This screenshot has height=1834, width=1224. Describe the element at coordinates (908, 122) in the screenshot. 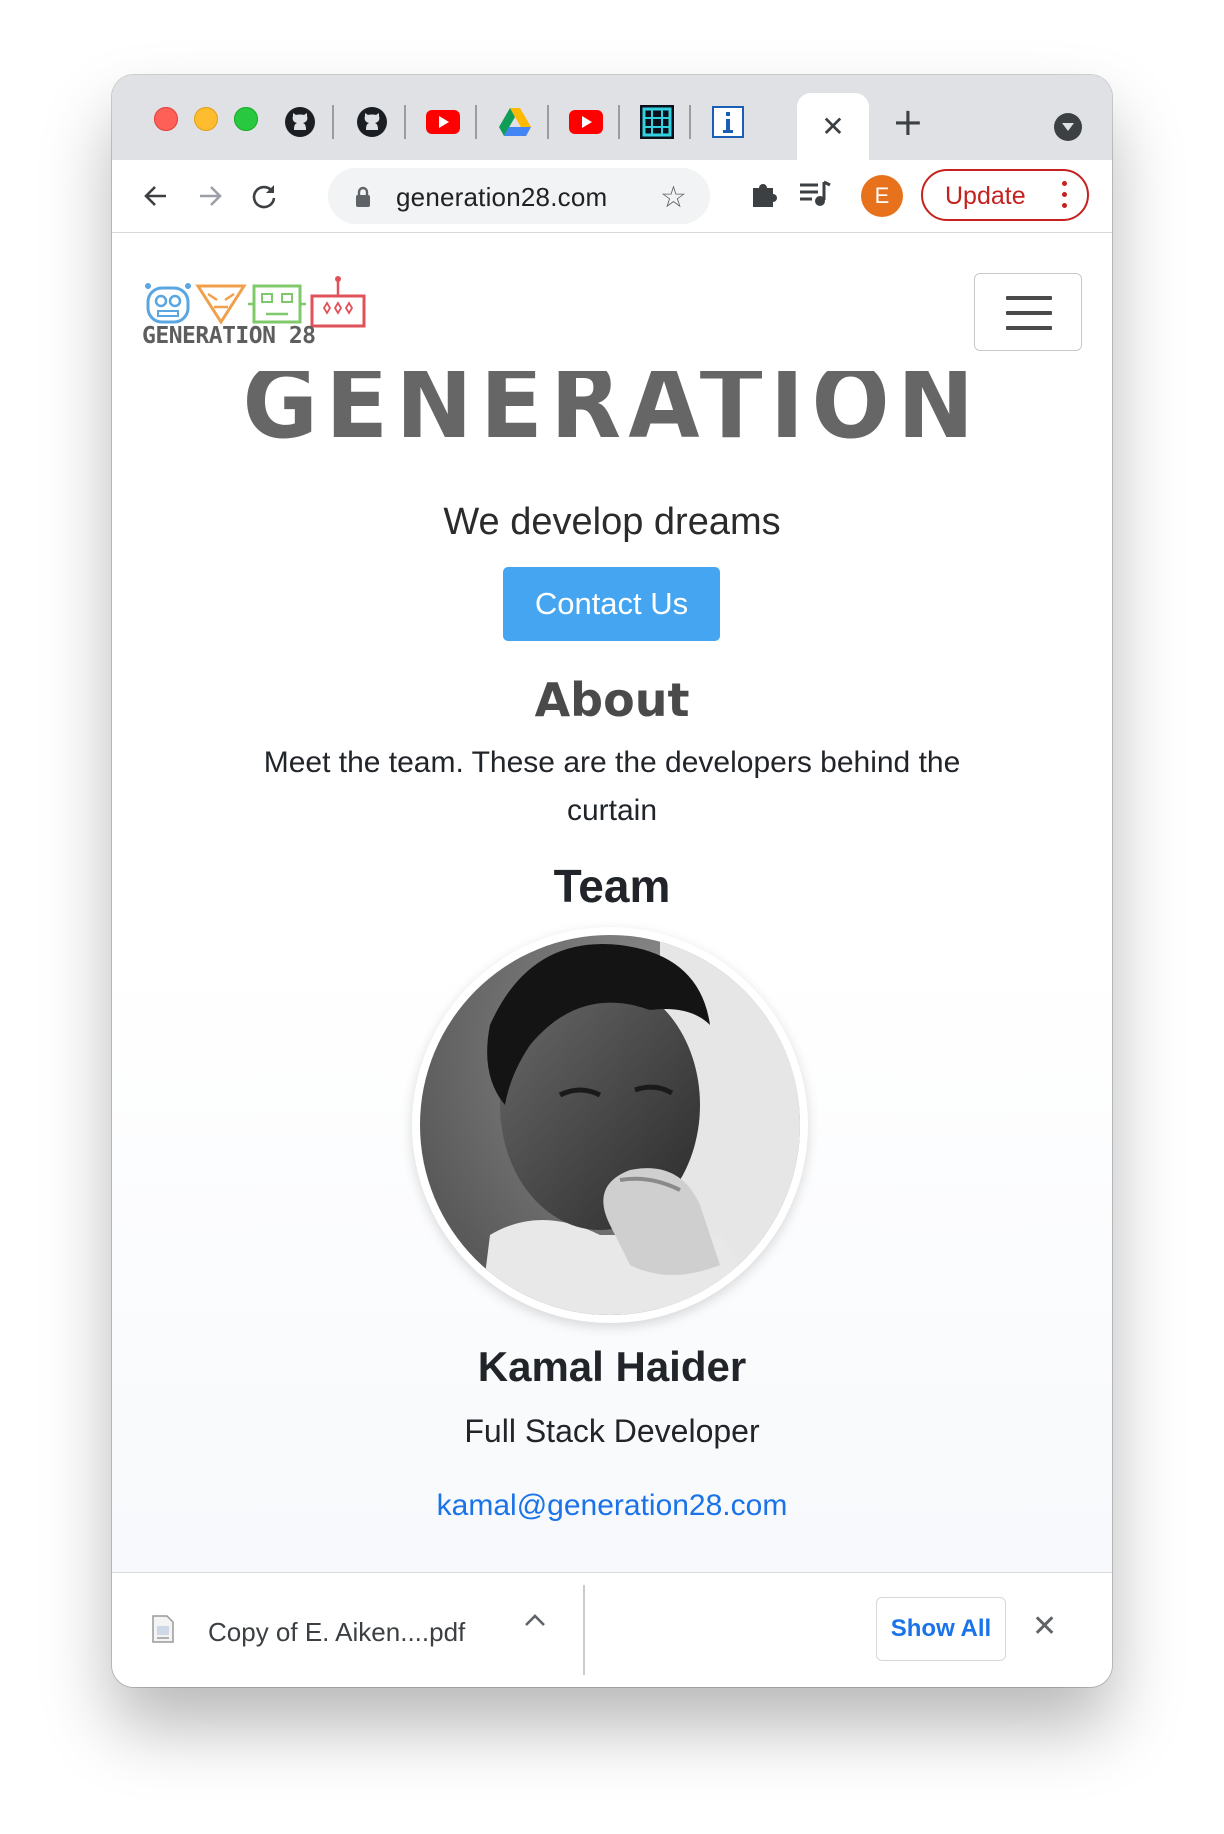

I see `new-tab-button: +` at that location.